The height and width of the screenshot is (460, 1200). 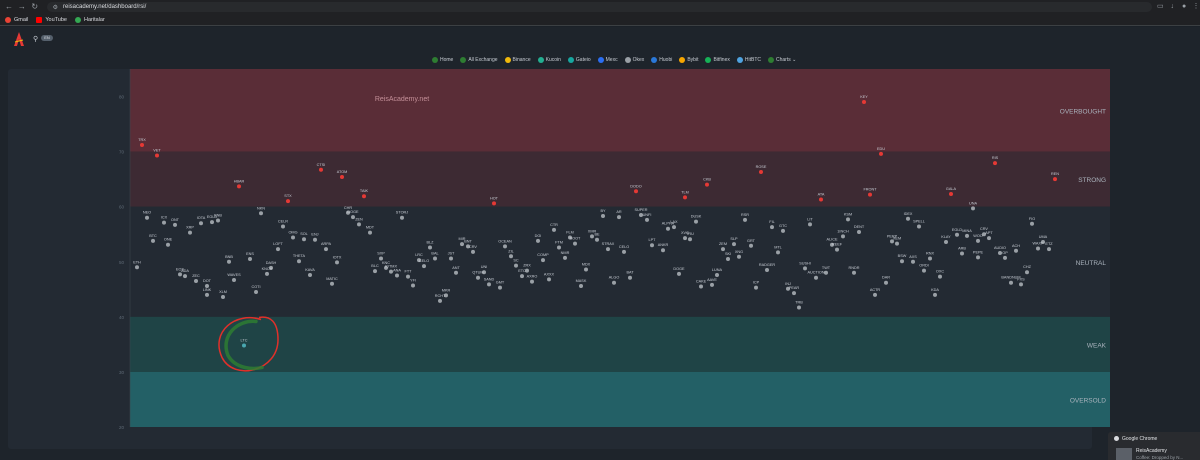 What do you see at coordinates (1140, 439) in the screenshot?
I see `notification-app: Google Chrome` at bounding box center [1140, 439].